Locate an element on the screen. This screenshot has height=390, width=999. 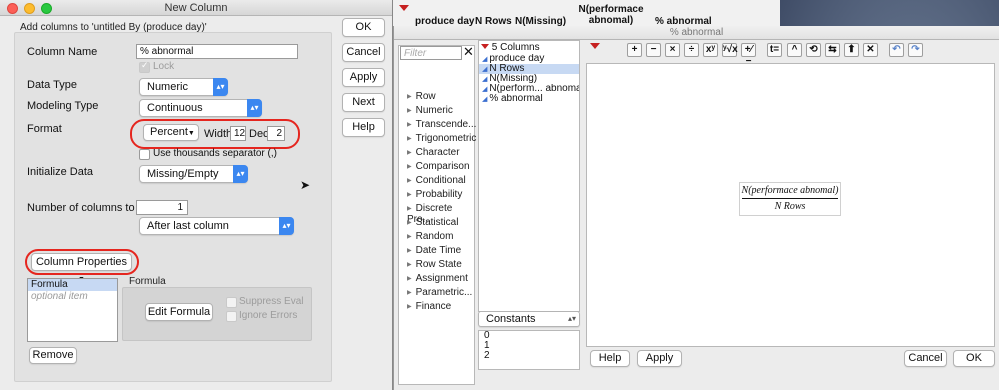
function-group-item: Row State is located at coordinates (434, 264).